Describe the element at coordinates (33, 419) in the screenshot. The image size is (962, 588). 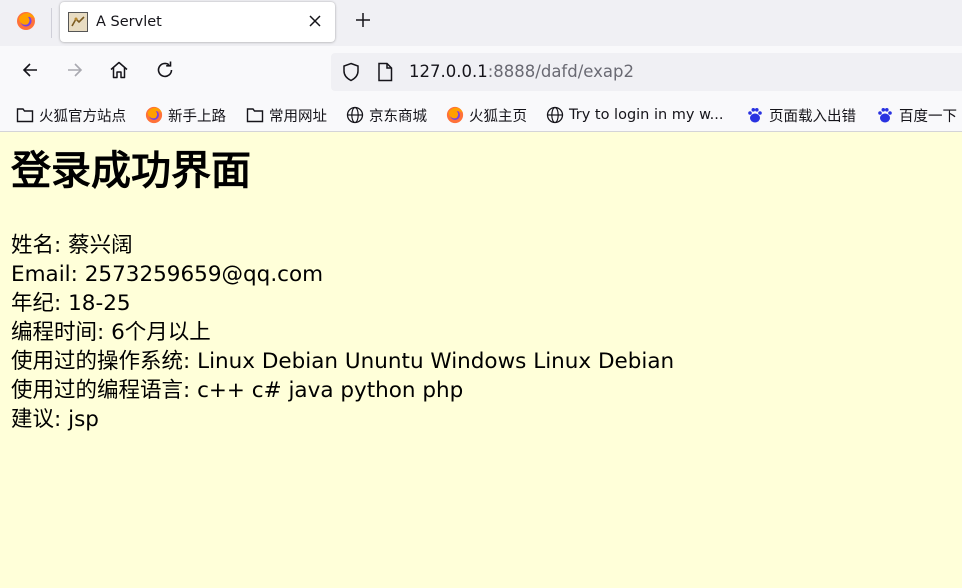
I see `info-label: 建议` at that location.